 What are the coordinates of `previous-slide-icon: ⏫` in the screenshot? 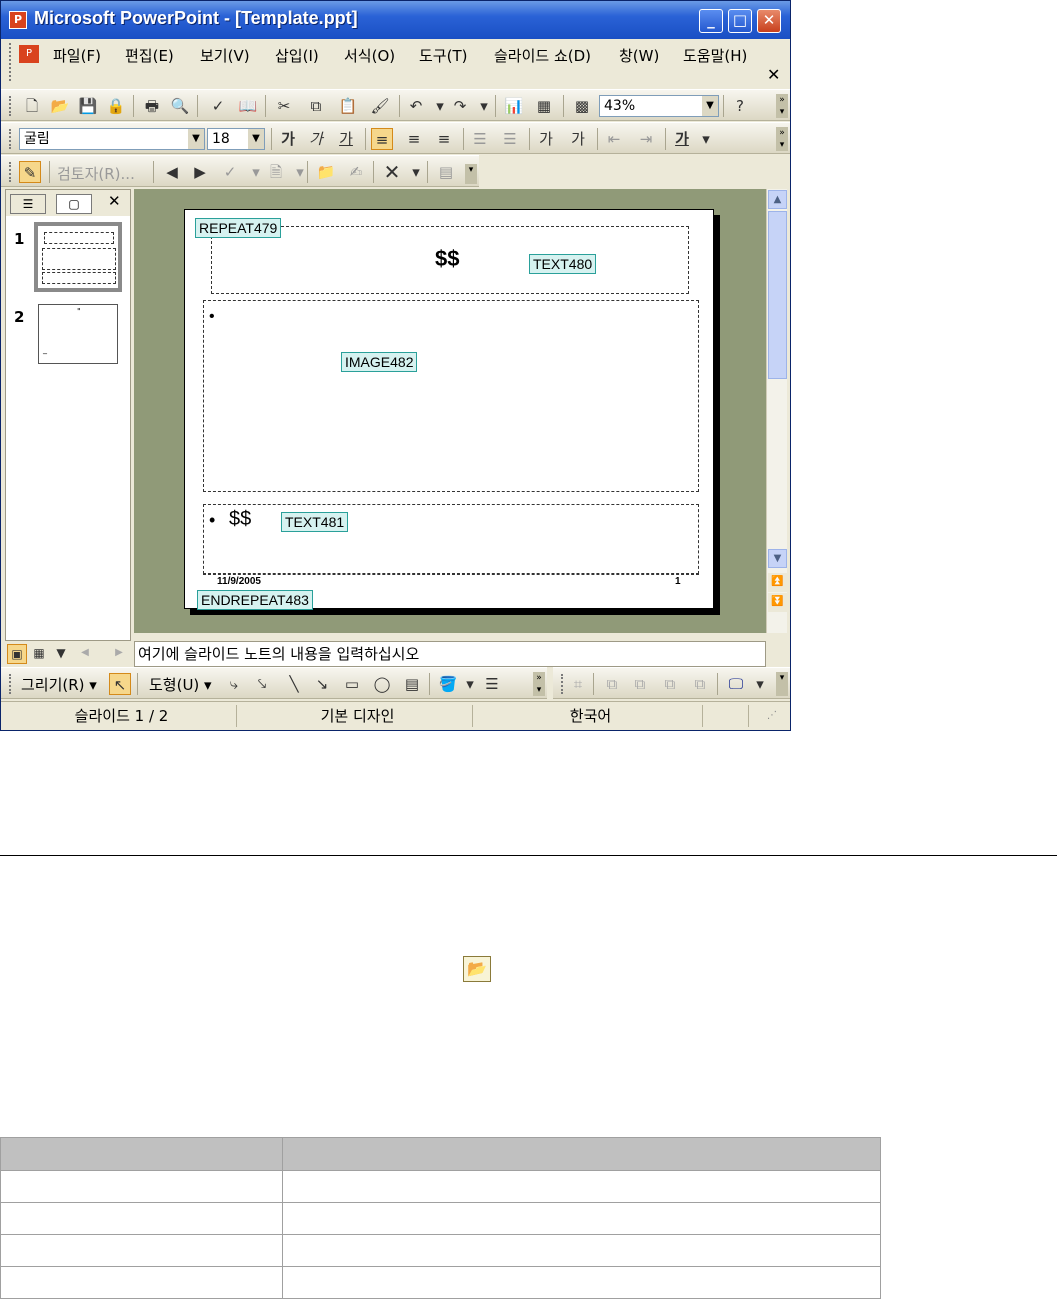 It's located at (777, 582).